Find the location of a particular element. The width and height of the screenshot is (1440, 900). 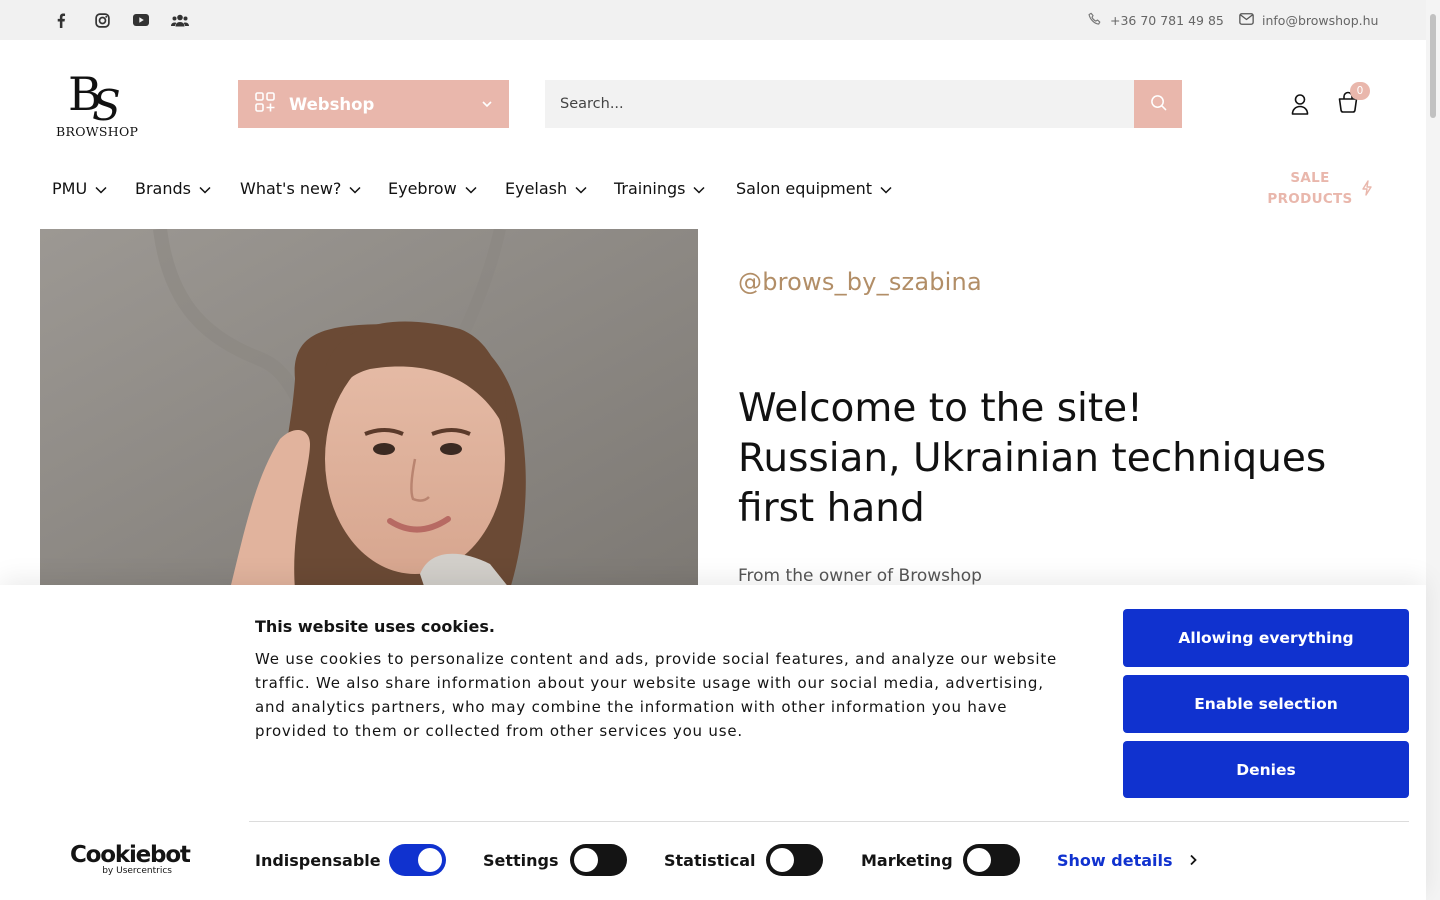

instagram-icon is located at coordinates (102, 20).